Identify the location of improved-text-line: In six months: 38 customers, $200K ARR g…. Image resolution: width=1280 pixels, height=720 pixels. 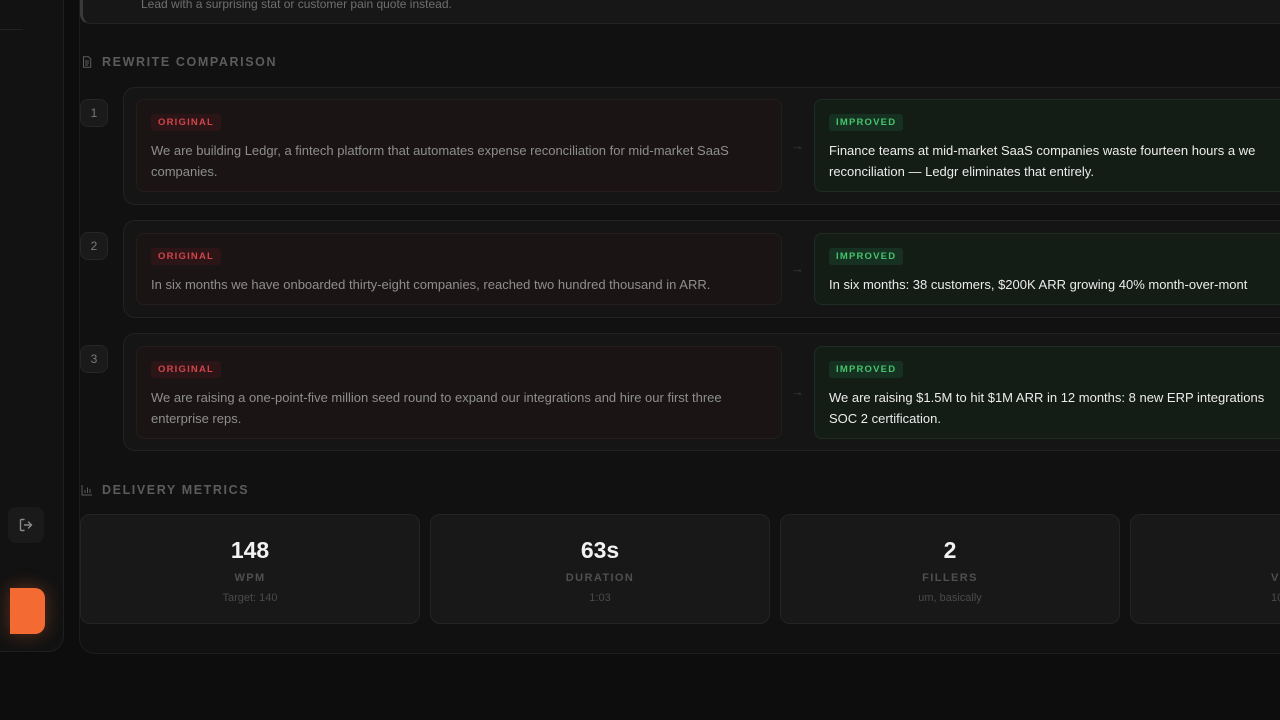
(1038, 284).